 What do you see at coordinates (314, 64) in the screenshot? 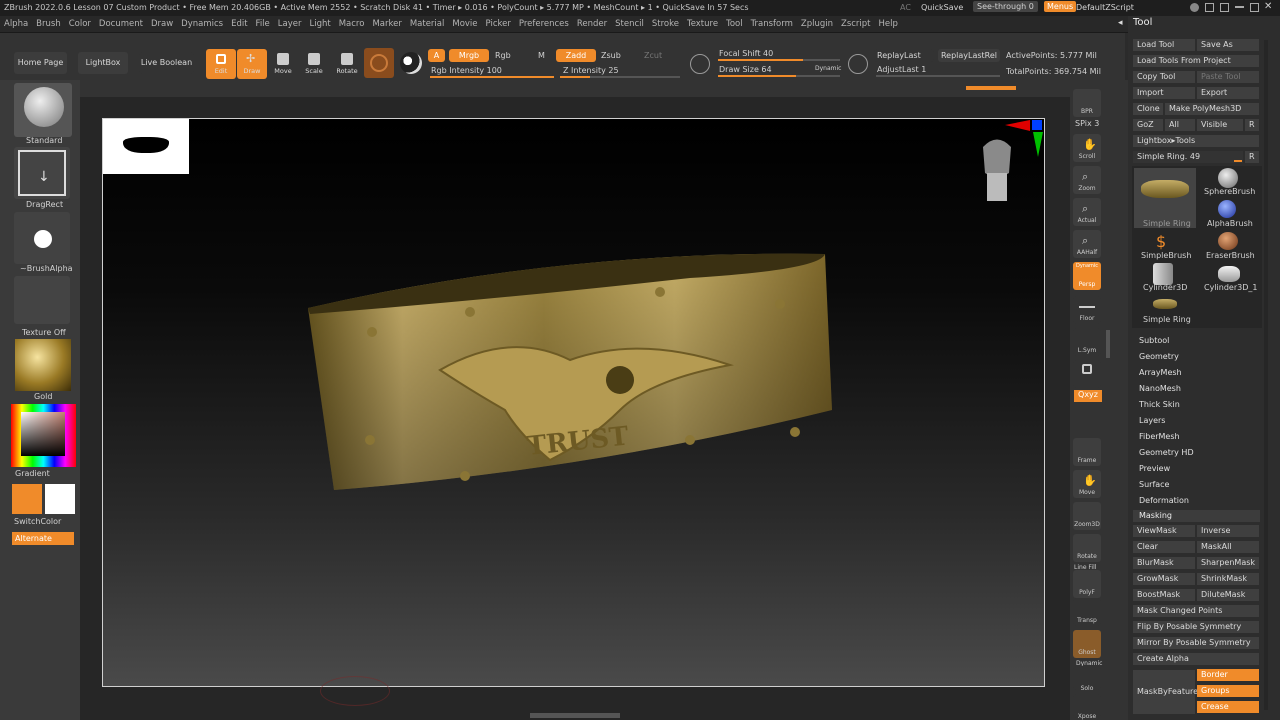
I see `scale-button: Scale` at bounding box center [314, 64].